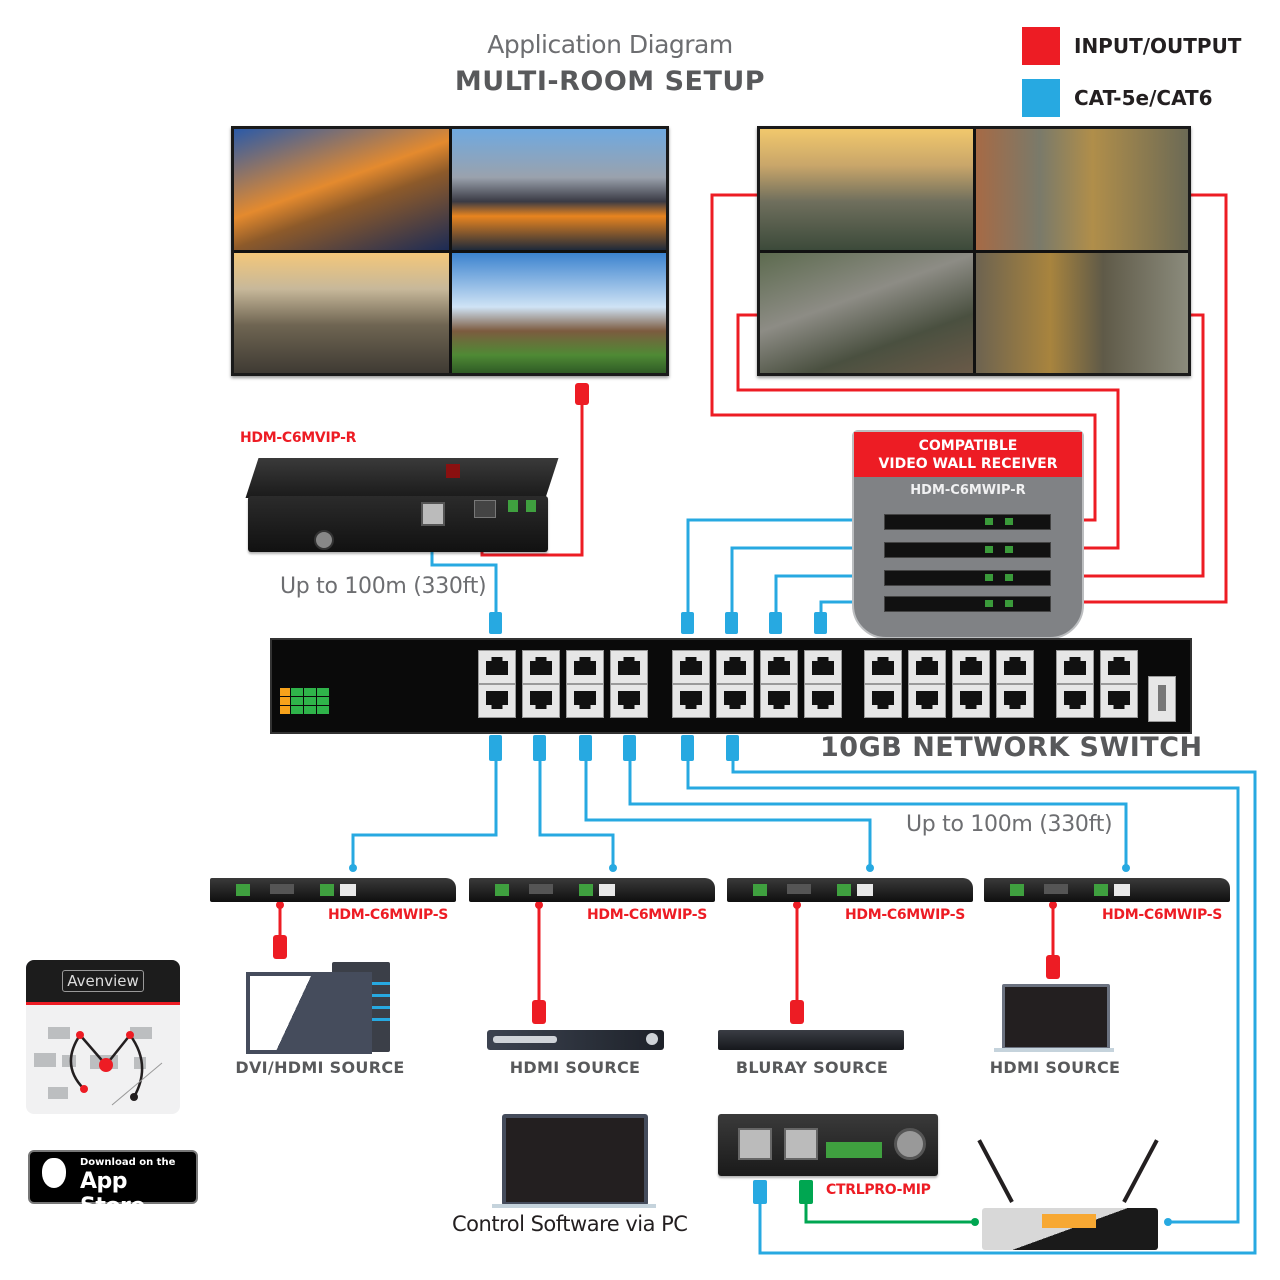 This screenshot has height=1280, width=1280. What do you see at coordinates (450, 251) in the screenshot?
I see `multiview-display` at bounding box center [450, 251].